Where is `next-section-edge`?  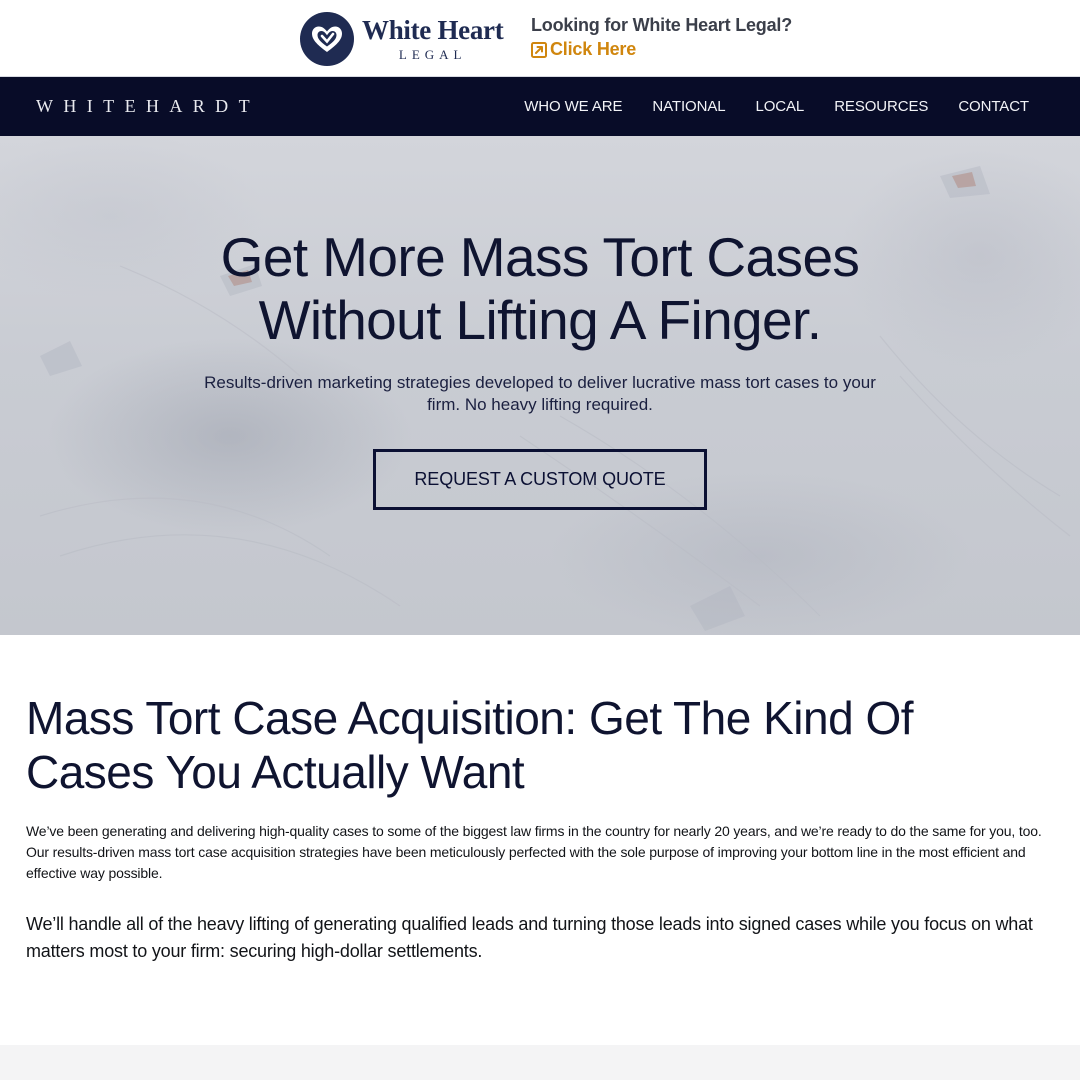 next-section-edge is located at coordinates (540, 1062).